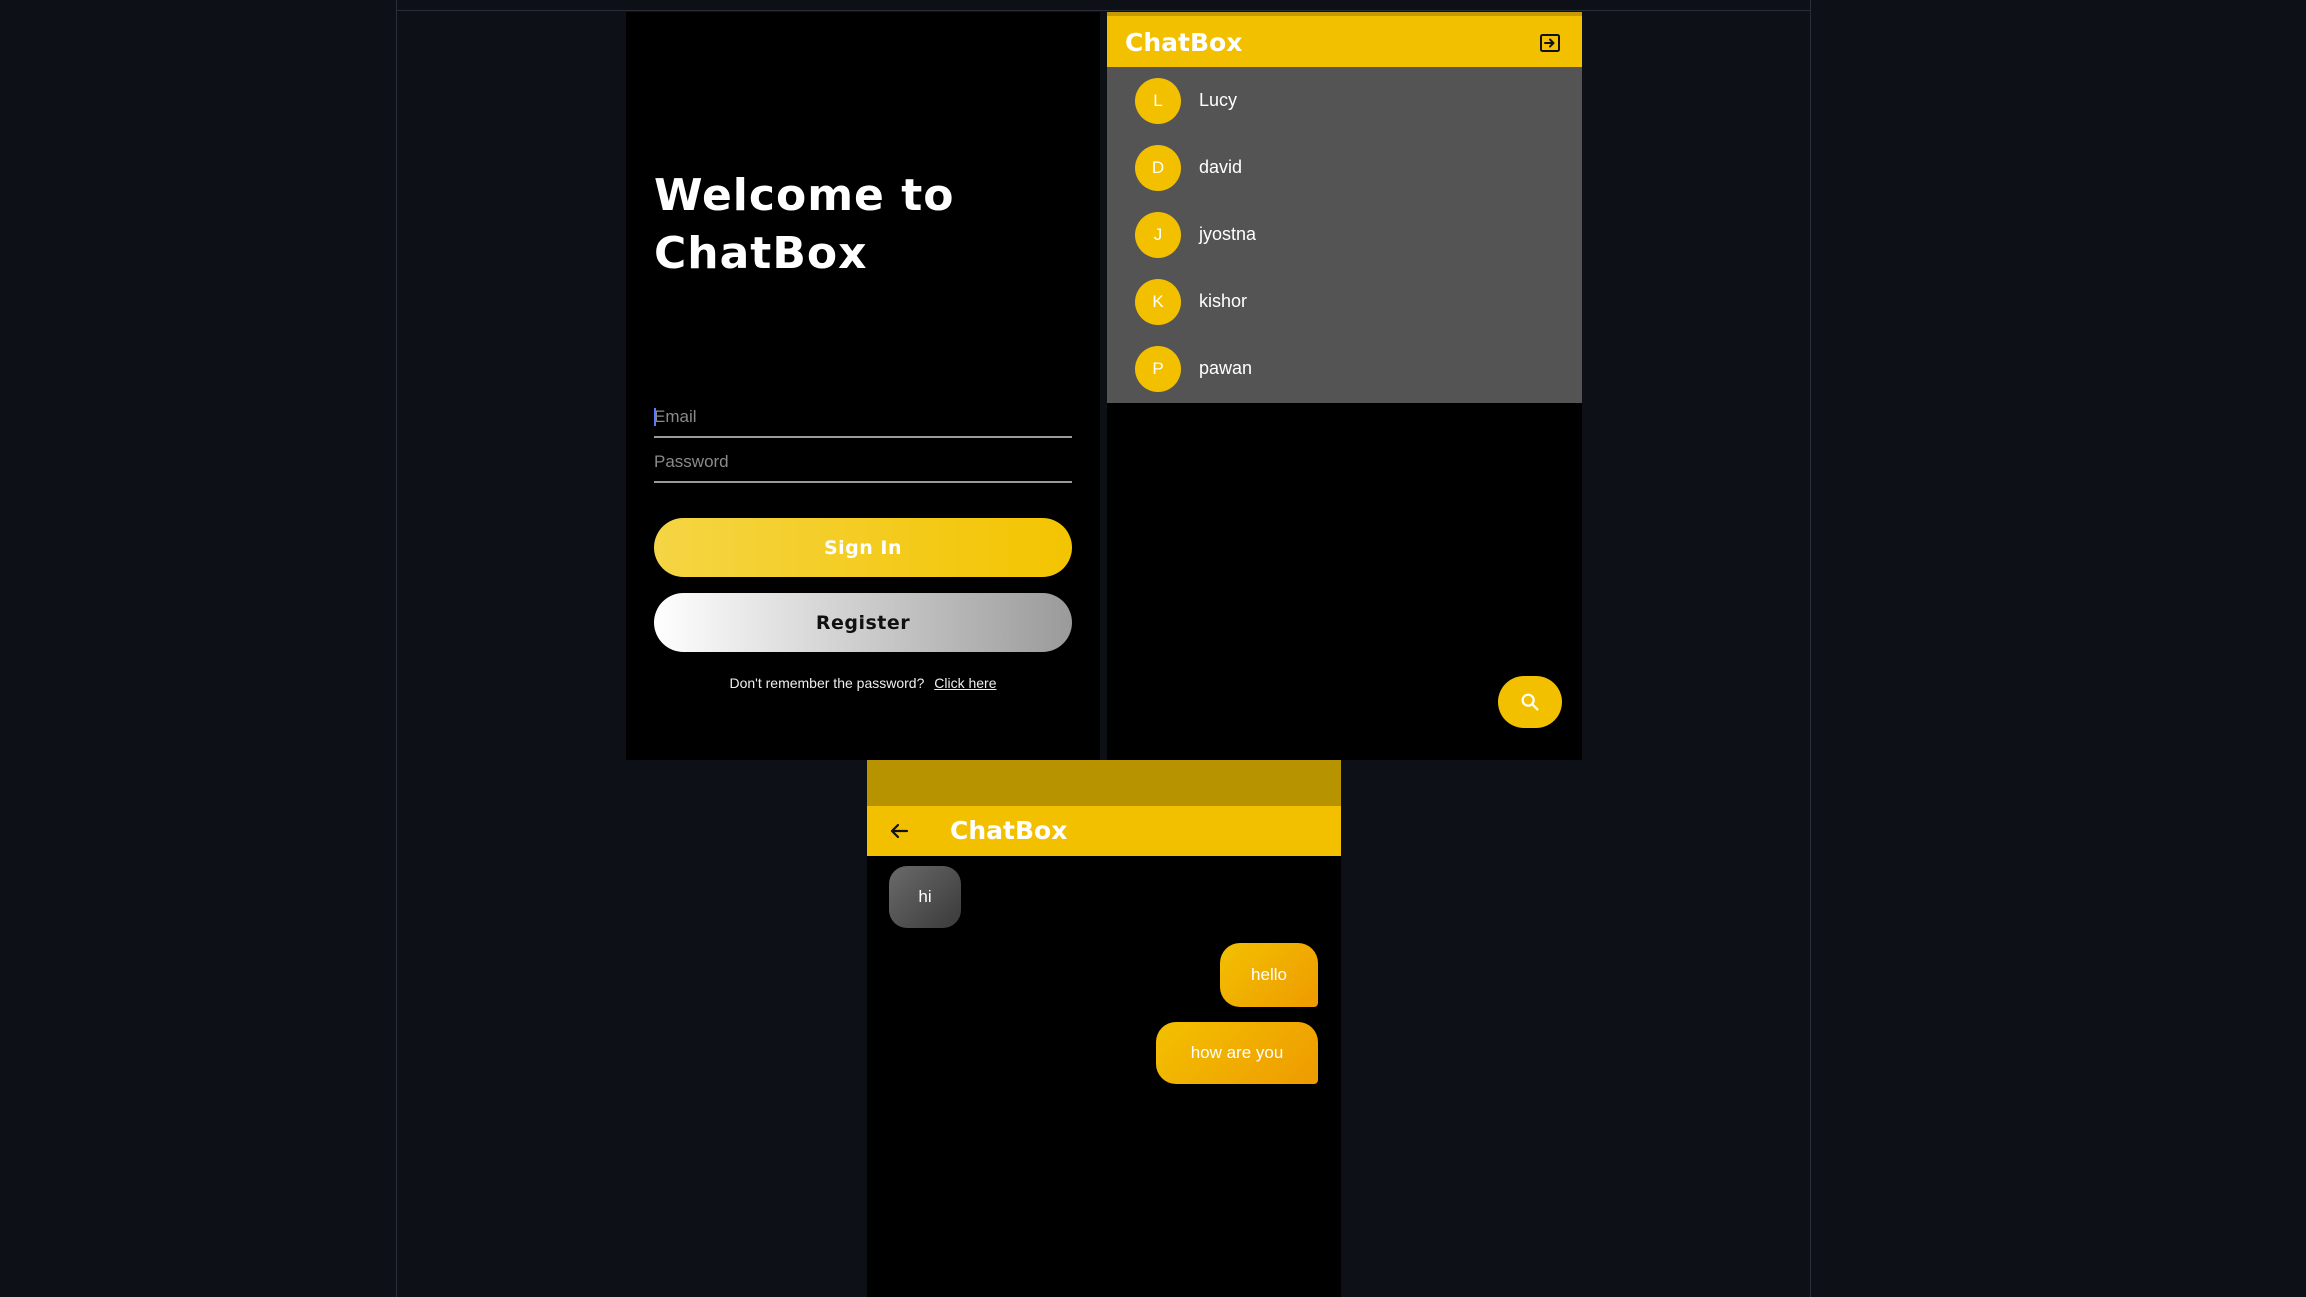 The image size is (2306, 1297). I want to click on avatar: J, so click(1158, 234).